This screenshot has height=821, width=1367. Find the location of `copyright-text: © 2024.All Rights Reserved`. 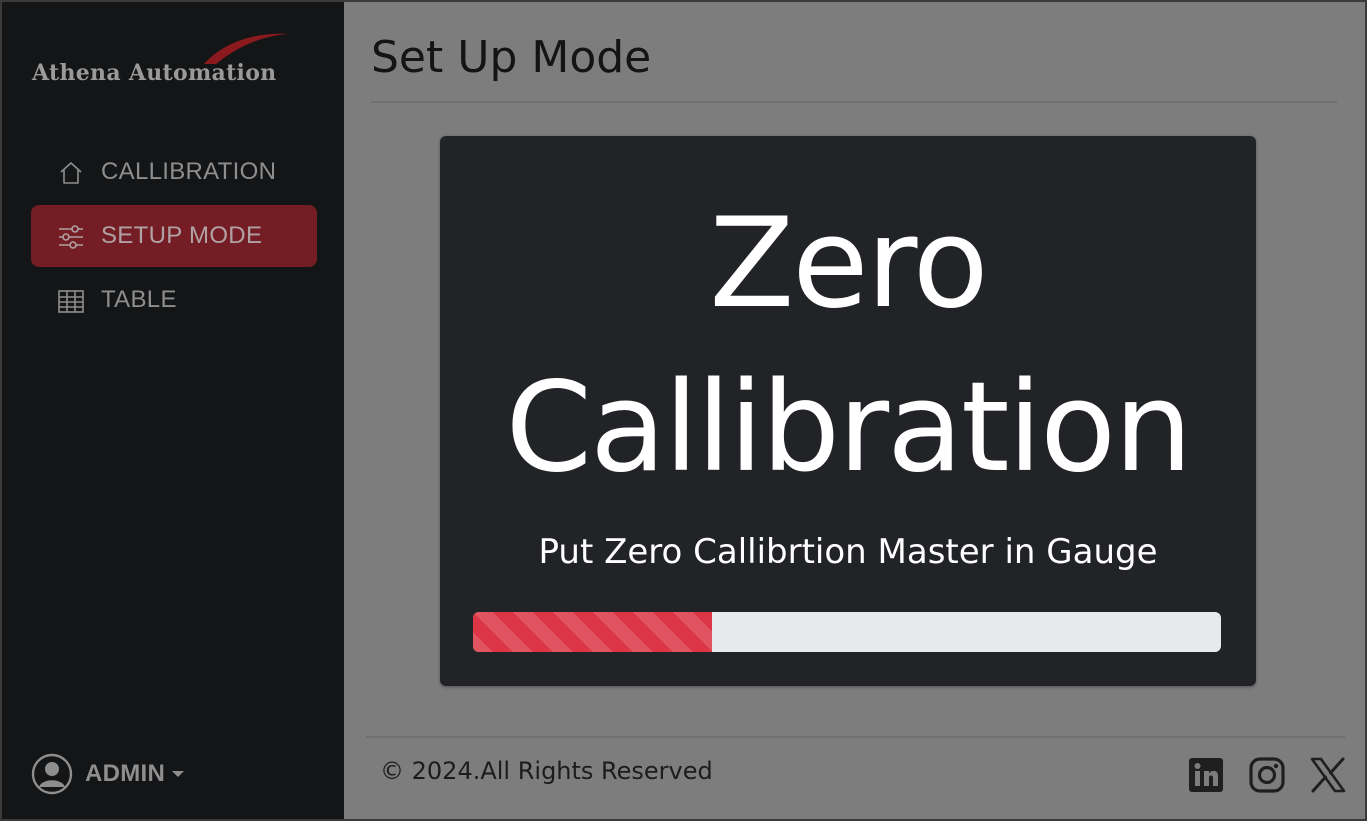

copyright-text: © 2024.All Rights Reserved is located at coordinates (546, 771).